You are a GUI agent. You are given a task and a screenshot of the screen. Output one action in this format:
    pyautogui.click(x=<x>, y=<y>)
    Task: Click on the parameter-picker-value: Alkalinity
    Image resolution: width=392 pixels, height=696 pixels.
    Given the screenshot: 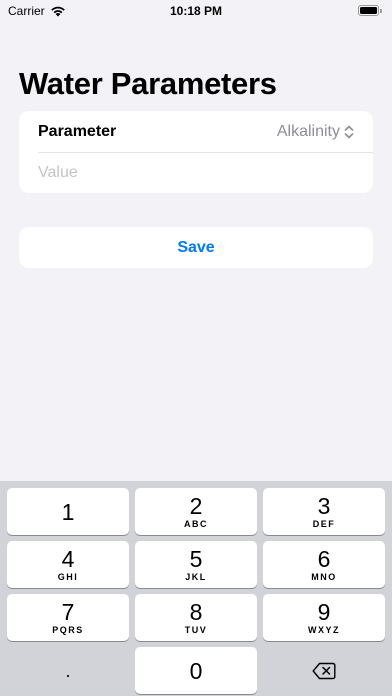 What is the action you would take?
    pyautogui.click(x=308, y=131)
    